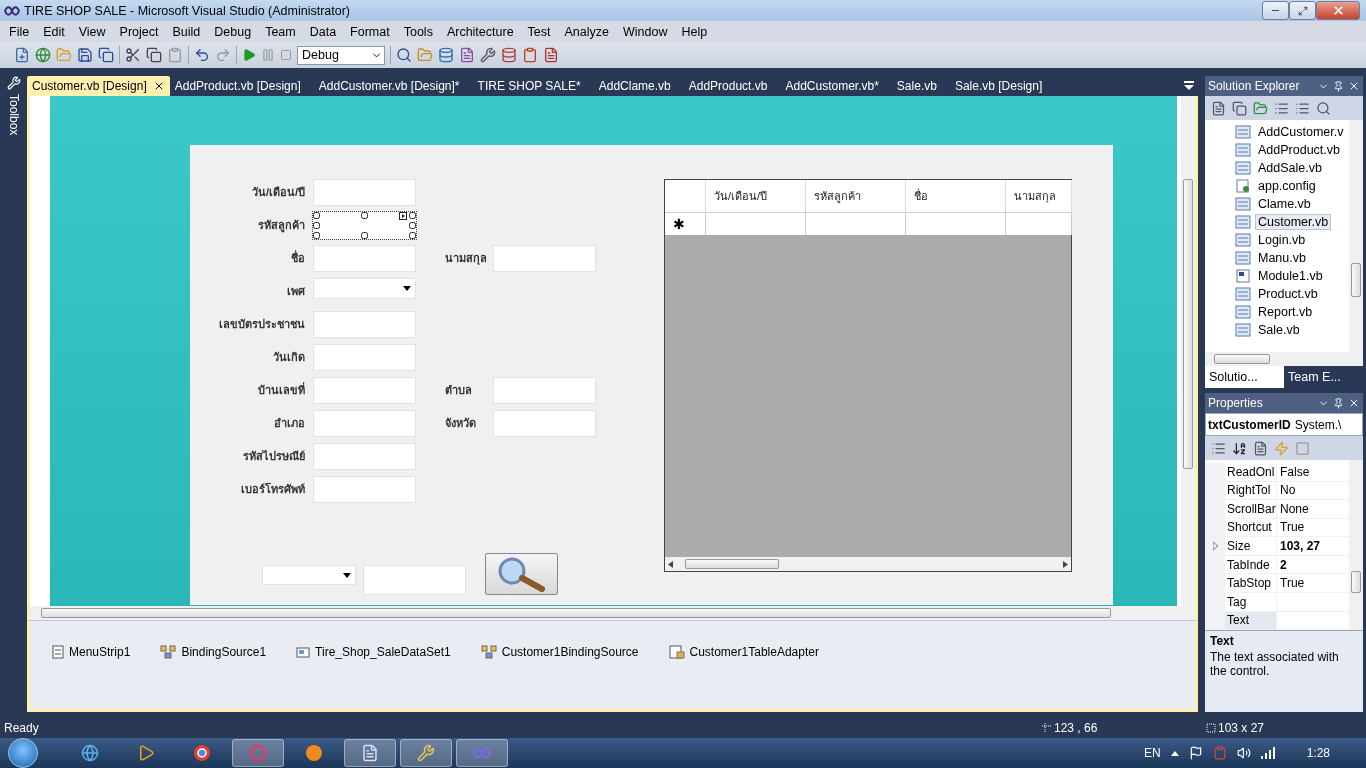 This screenshot has height=768, width=1366. What do you see at coordinates (1313, 509) in the screenshot?
I see `property-value: None` at bounding box center [1313, 509].